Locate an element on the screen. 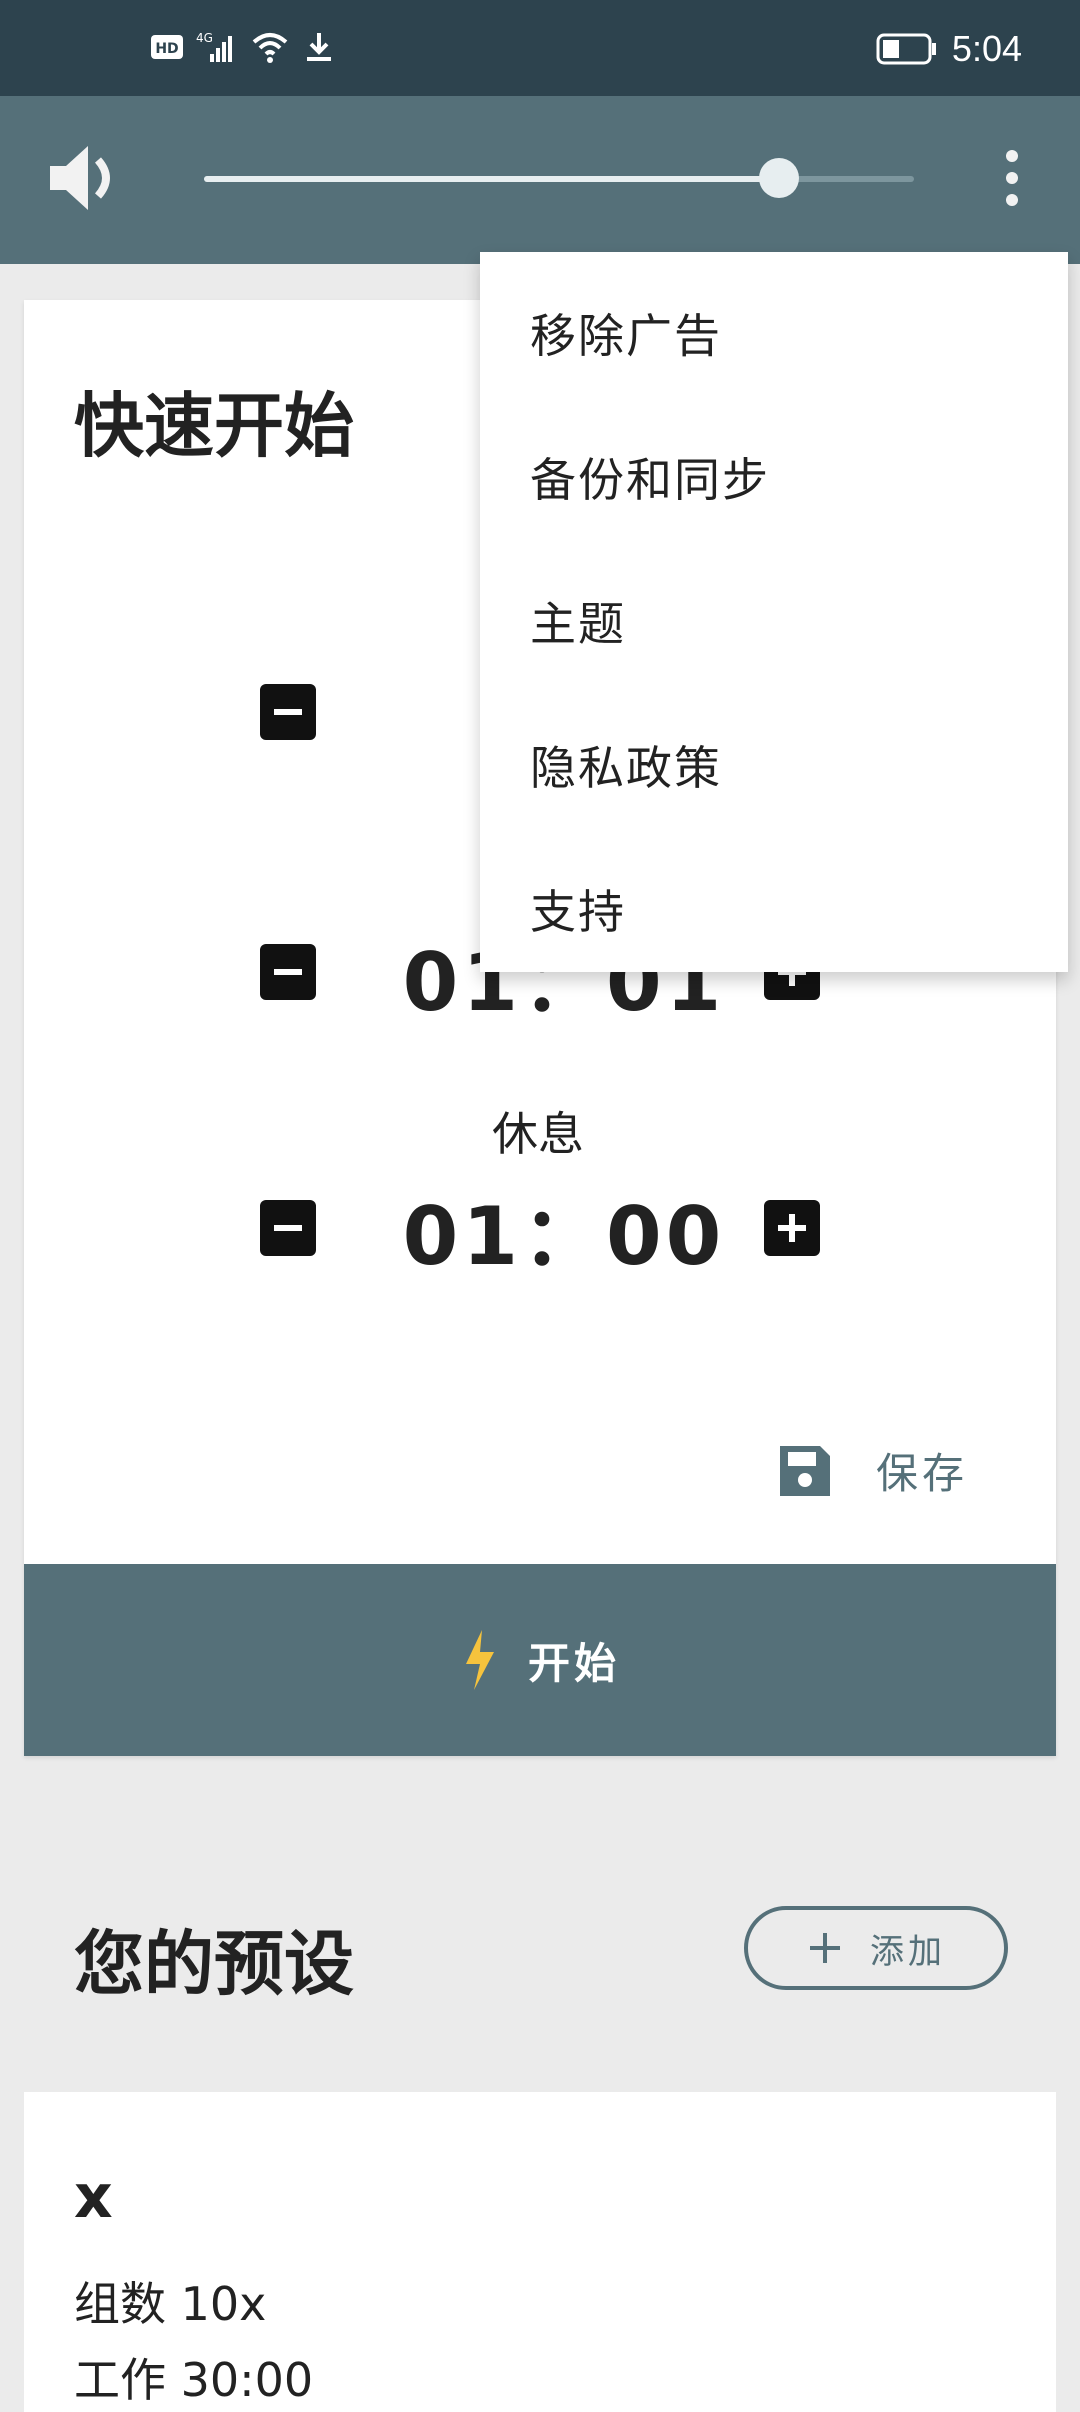 Image resolution: width=1080 pixels, height=2412 pixels. svg-text: 4G is located at coordinates (204, 38).